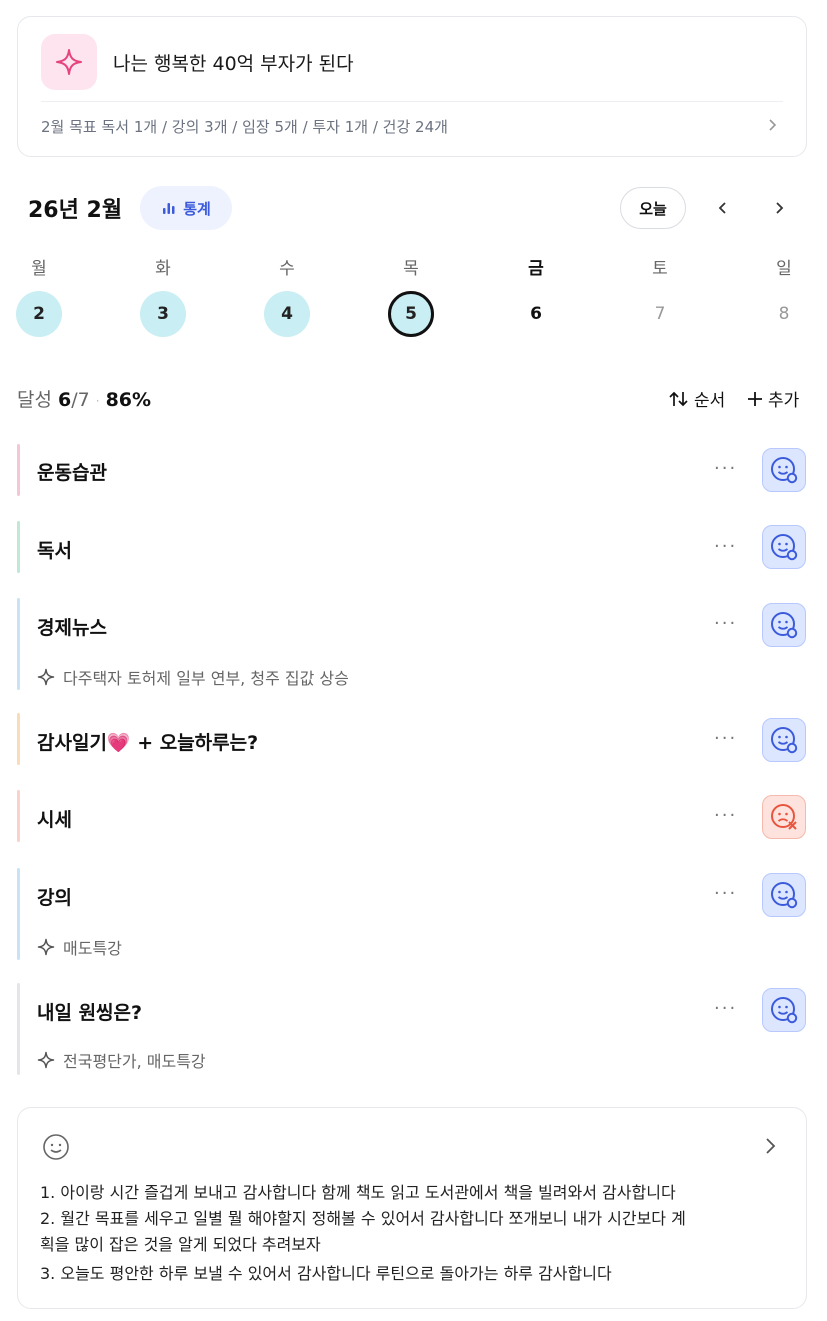 This screenshot has height=1321, width=827. What do you see at coordinates (90, 1013) in the screenshot?
I see `habit-name: 내일 원씽은?` at bounding box center [90, 1013].